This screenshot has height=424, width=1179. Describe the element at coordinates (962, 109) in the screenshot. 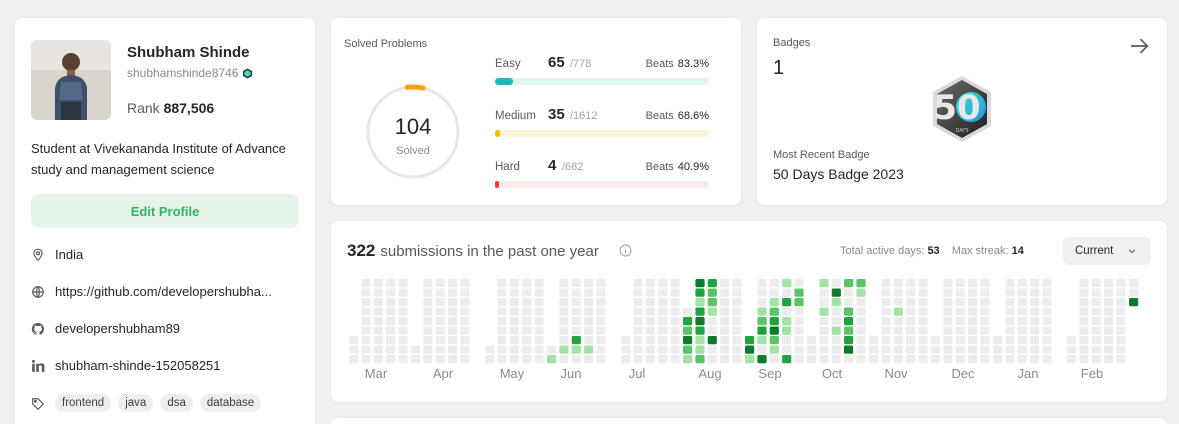

I see `fifty-days-badge-icon: 50 DAYS` at that location.